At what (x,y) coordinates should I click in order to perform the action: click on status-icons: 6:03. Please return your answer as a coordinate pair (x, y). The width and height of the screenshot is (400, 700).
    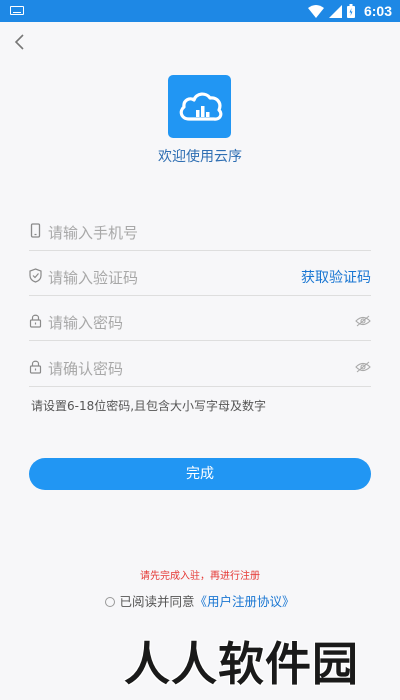
    Looking at the image, I should click on (349, 11).